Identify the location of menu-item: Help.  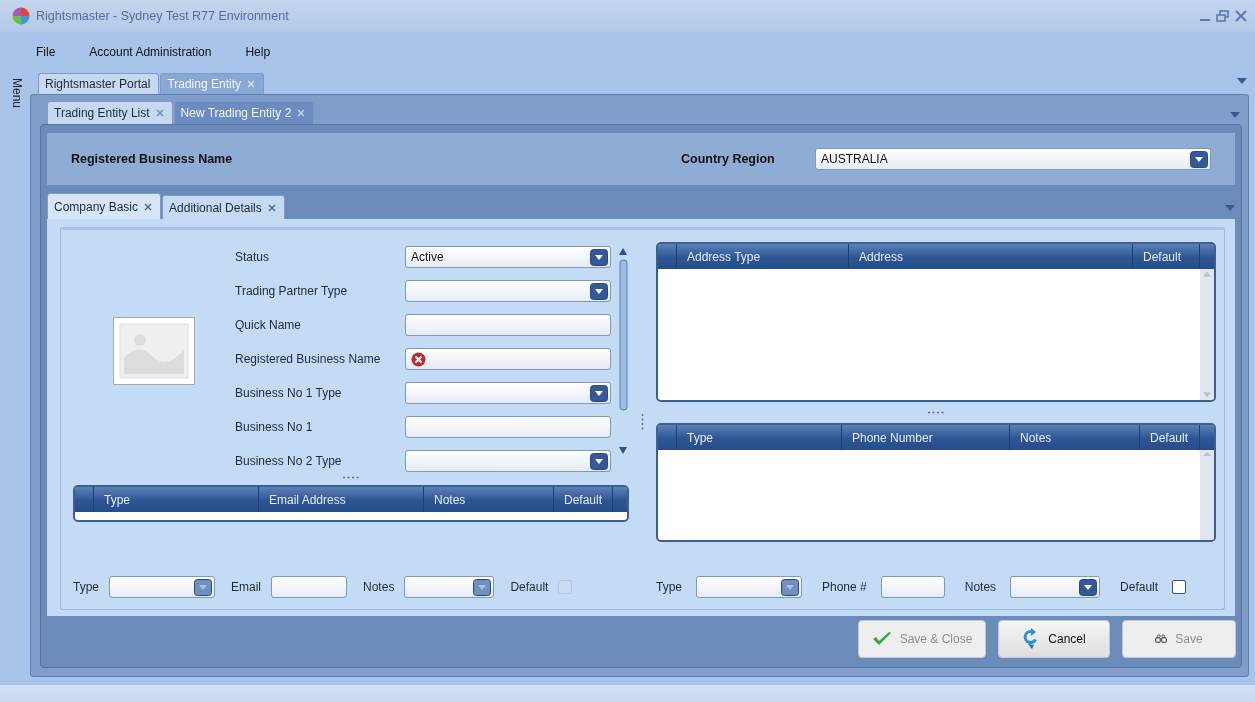
(258, 52).